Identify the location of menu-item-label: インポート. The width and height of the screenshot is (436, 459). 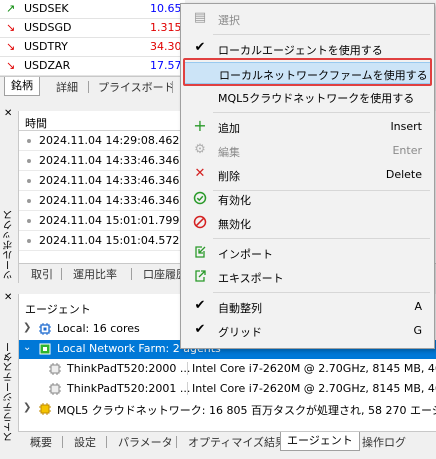
(245, 254).